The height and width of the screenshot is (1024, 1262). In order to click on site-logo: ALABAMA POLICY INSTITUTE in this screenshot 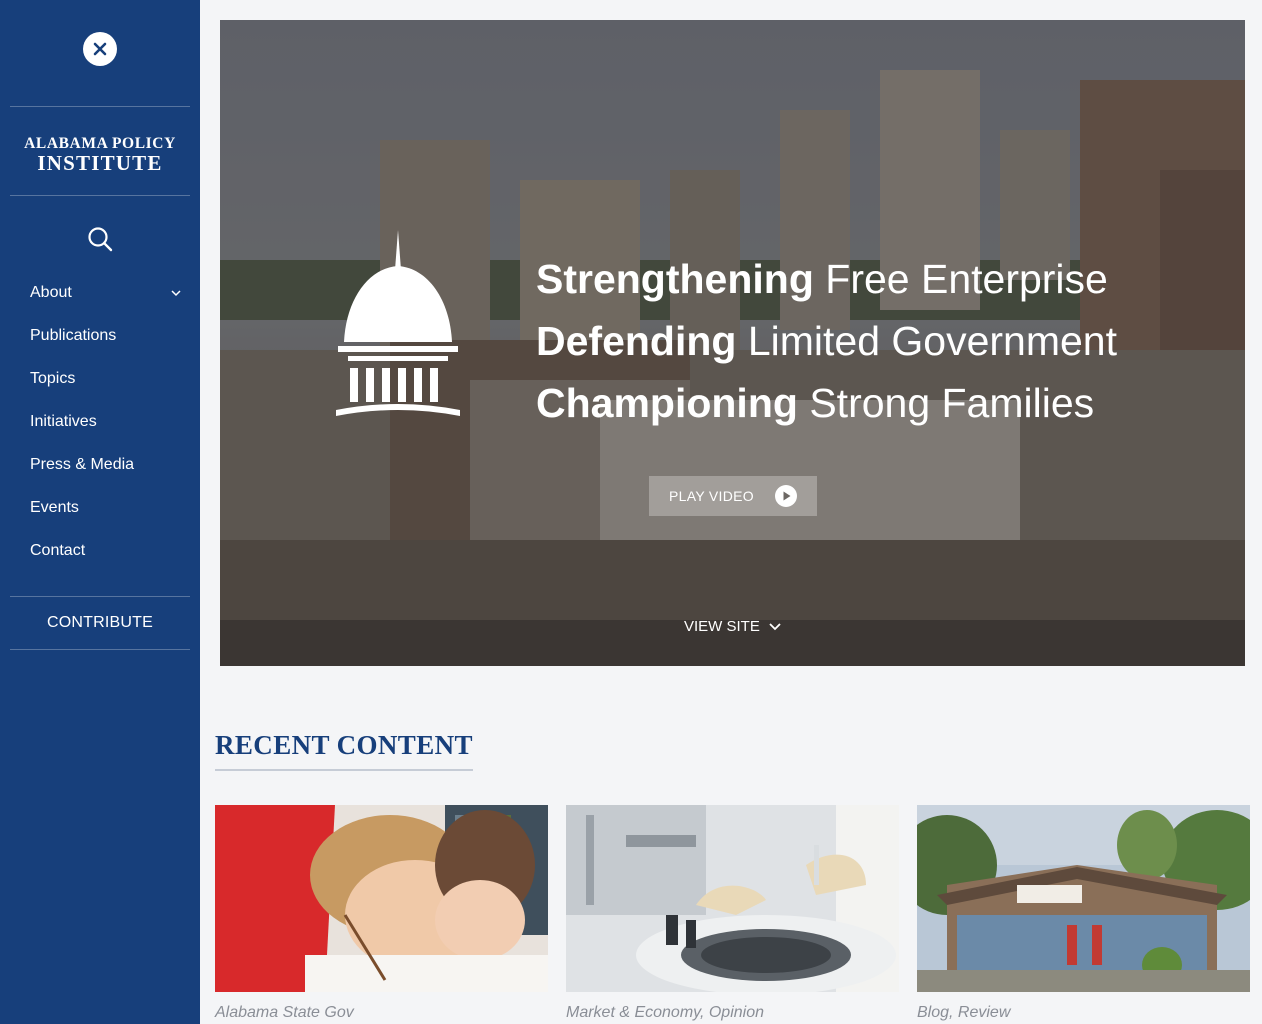, I will do `click(100, 155)`.